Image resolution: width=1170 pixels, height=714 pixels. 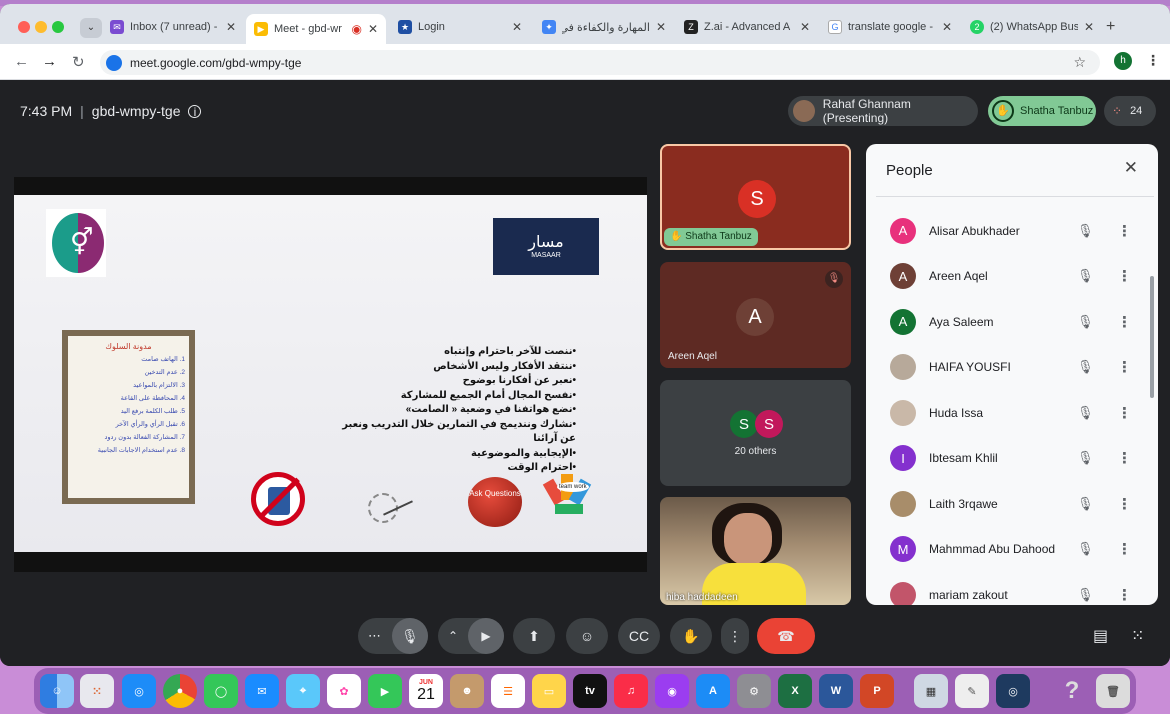 What do you see at coordinates (114, 62) in the screenshot?
I see `site-info-icon` at bounding box center [114, 62].